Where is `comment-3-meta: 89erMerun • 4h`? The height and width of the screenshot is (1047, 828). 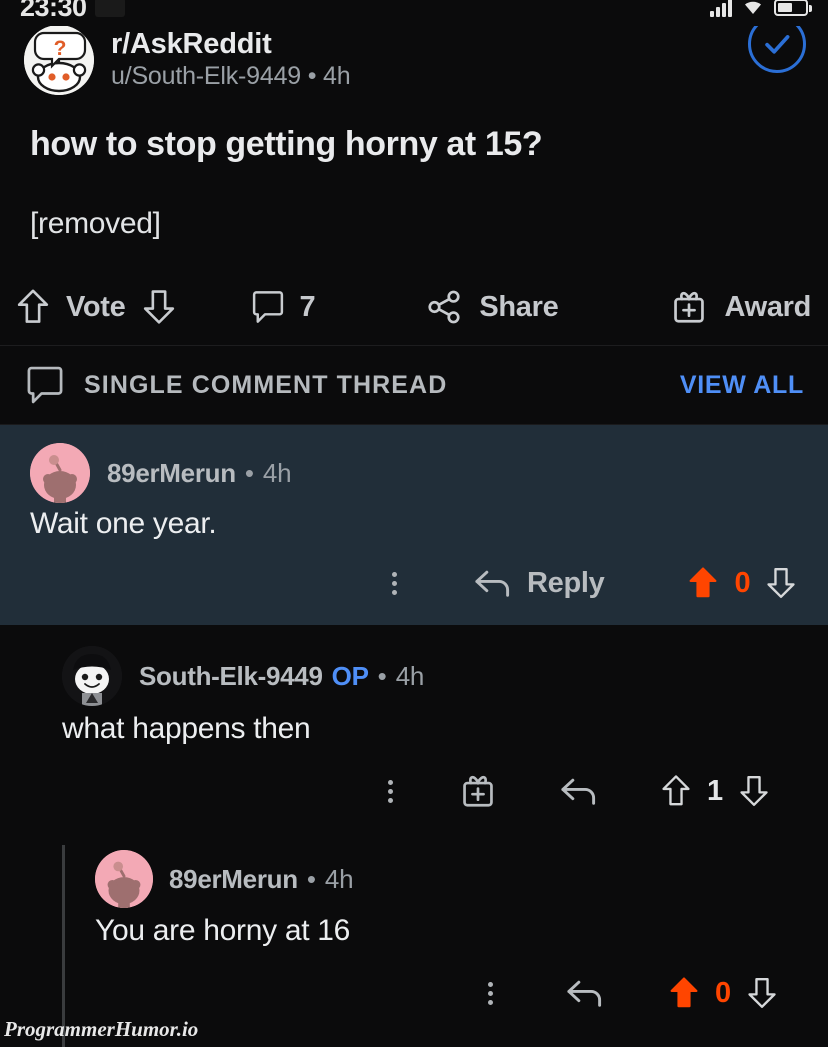 comment-3-meta: 89erMerun • 4h is located at coordinates (261, 879).